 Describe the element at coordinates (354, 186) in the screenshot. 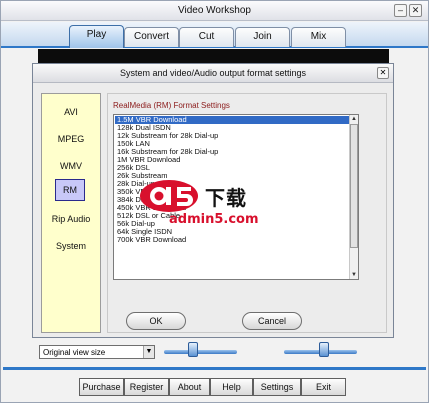

I see `scroll-thumb` at that location.